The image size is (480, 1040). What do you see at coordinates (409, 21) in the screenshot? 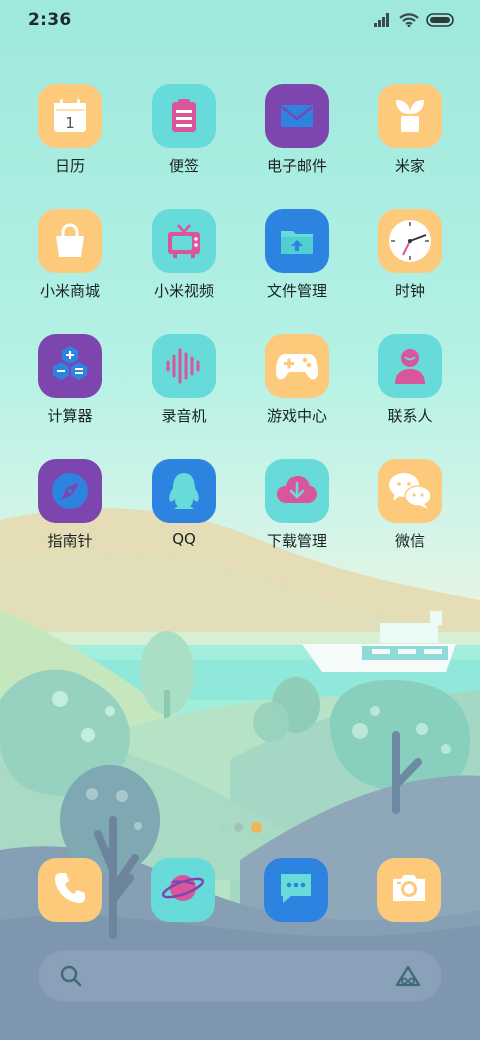
I see `wifi-icon` at bounding box center [409, 21].